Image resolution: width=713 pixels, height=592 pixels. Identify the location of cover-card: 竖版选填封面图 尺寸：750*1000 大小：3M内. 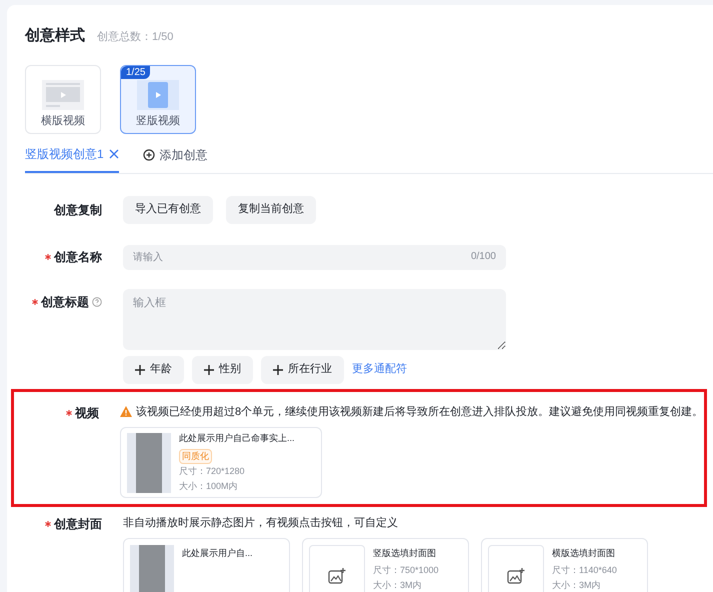
(385, 565).